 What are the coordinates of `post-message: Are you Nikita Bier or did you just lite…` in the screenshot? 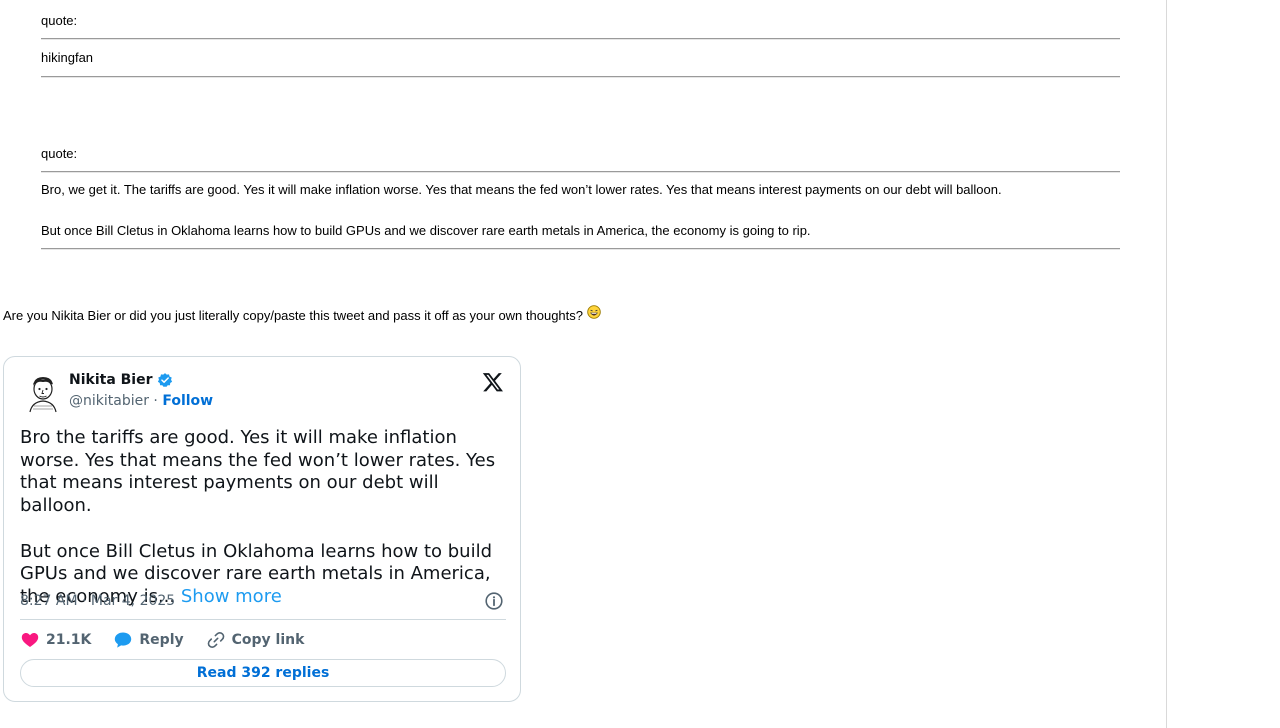 It's located at (302, 315).